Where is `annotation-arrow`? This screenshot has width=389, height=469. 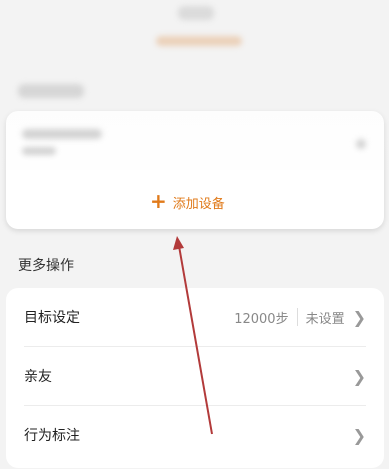 annotation-arrow is located at coordinates (193, 335).